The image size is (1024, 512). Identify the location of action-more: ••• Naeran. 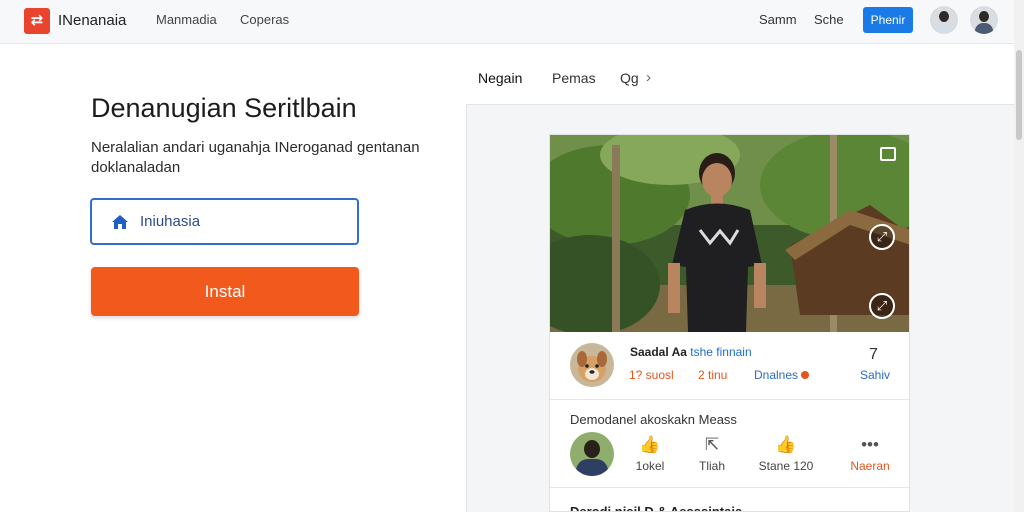
(870, 454).